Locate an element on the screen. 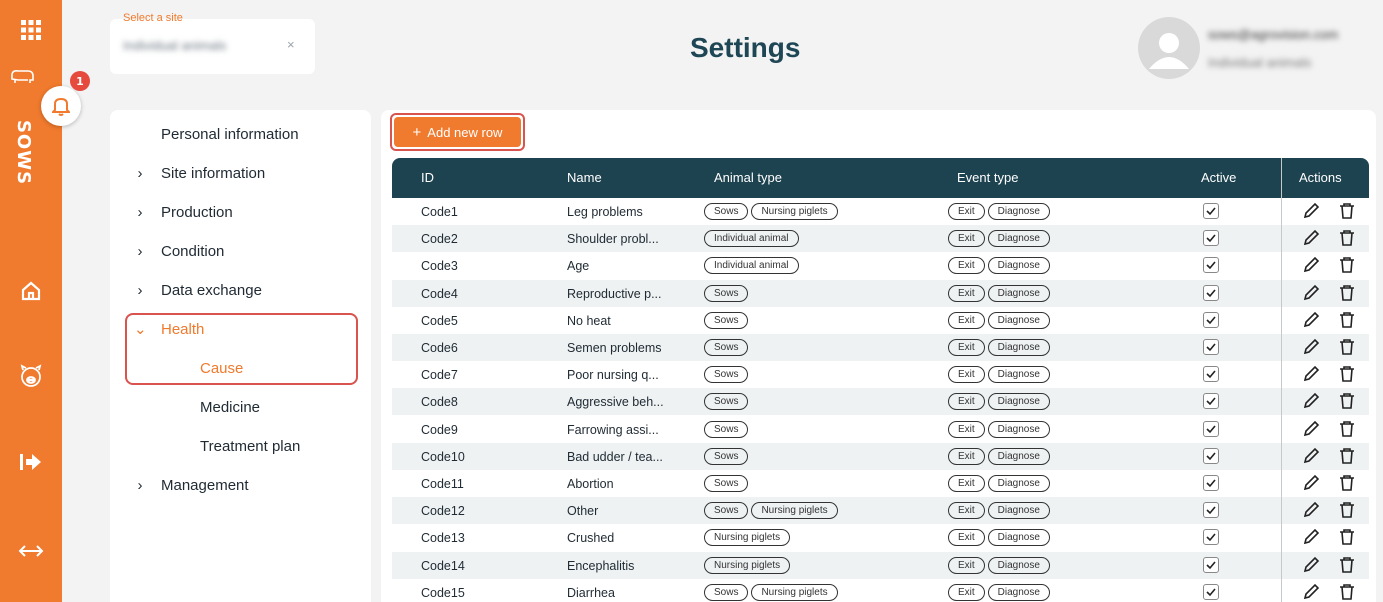 The width and height of the screenshot is (1383, 602). event-type-tag: Exit is located at coordinates (966, 483).